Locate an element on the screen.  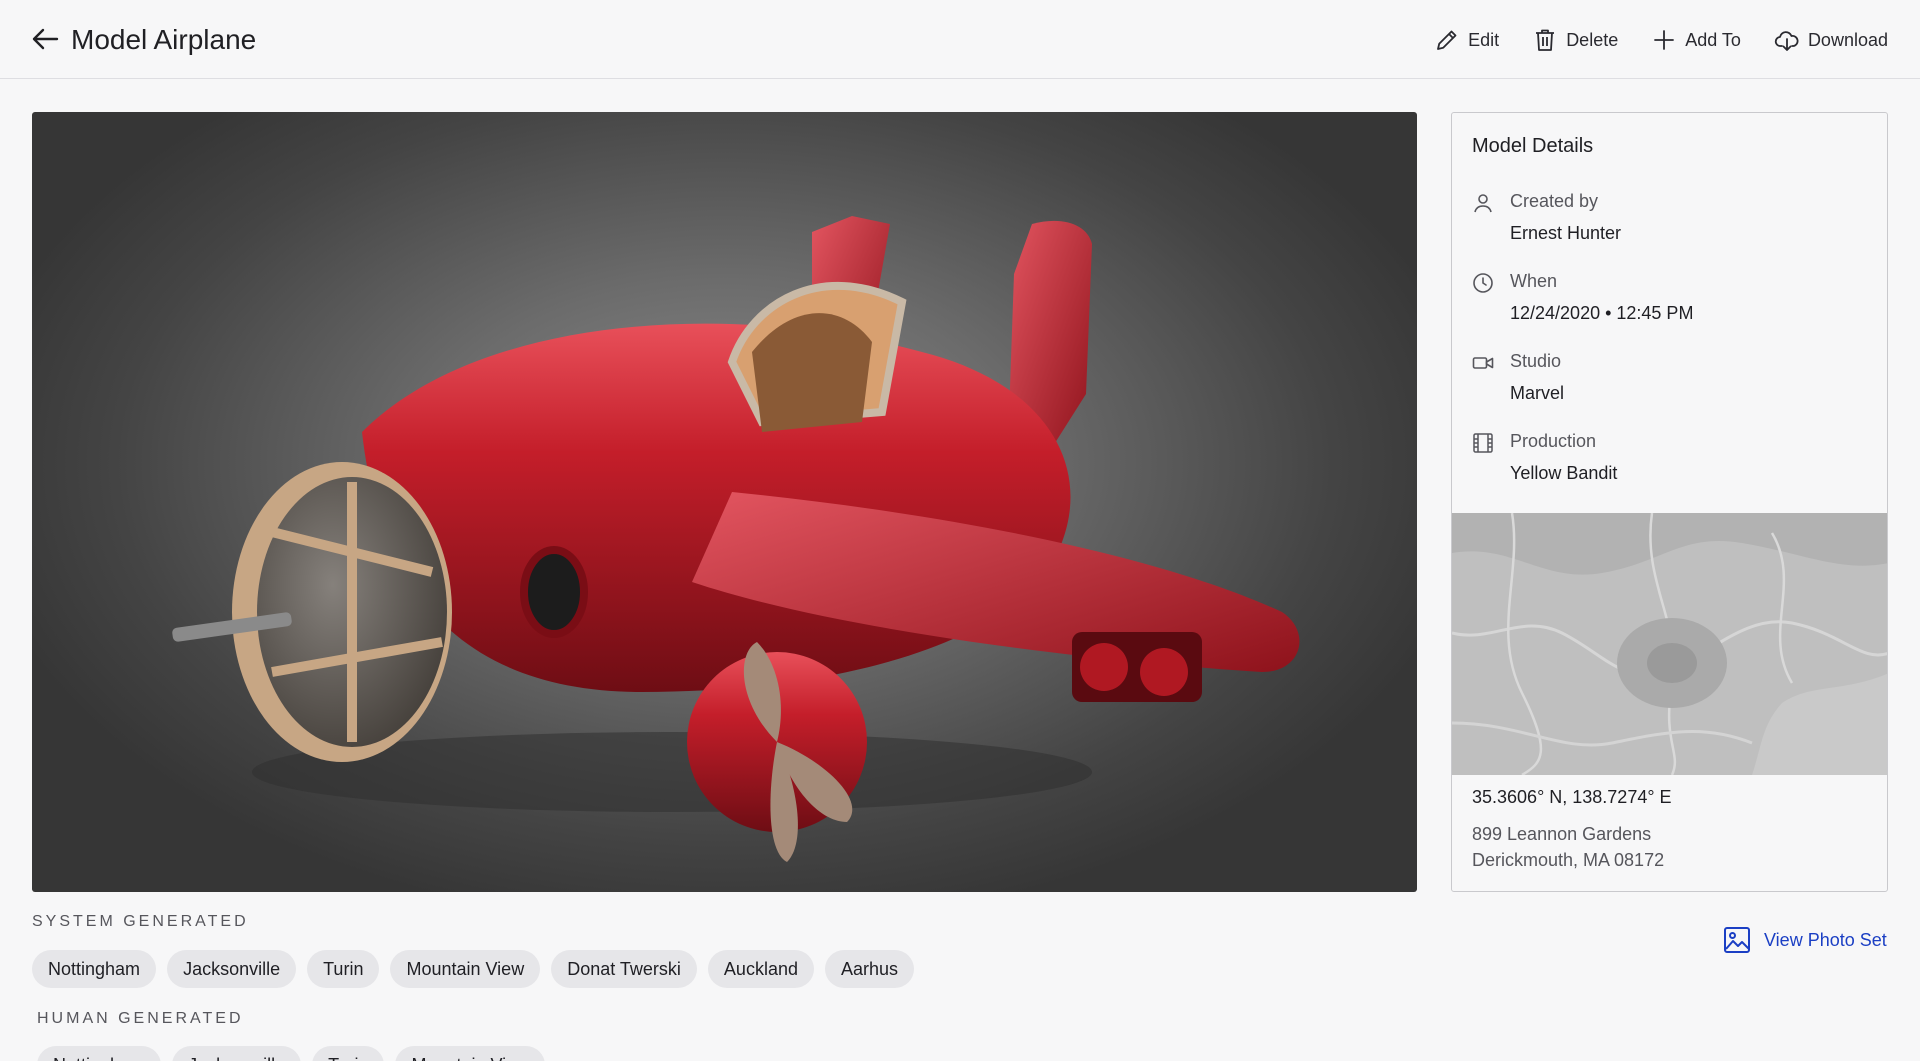
address-line-2: Derickmouth, MA 08172 is located at coordinates (1568, 860).